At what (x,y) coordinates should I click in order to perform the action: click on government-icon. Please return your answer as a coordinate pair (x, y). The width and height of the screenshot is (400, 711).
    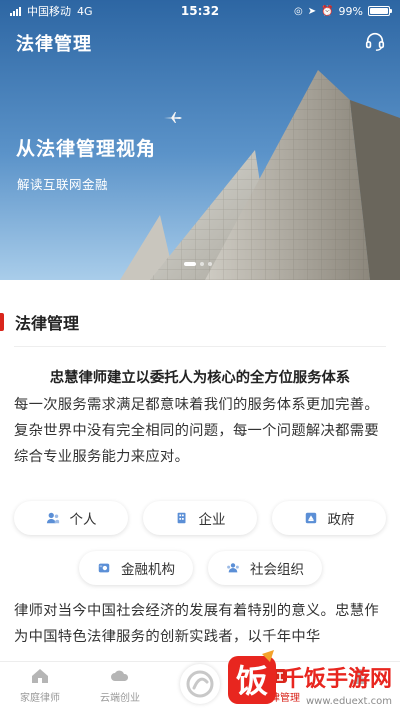
    Looking at the image, I should click on (310, 518).